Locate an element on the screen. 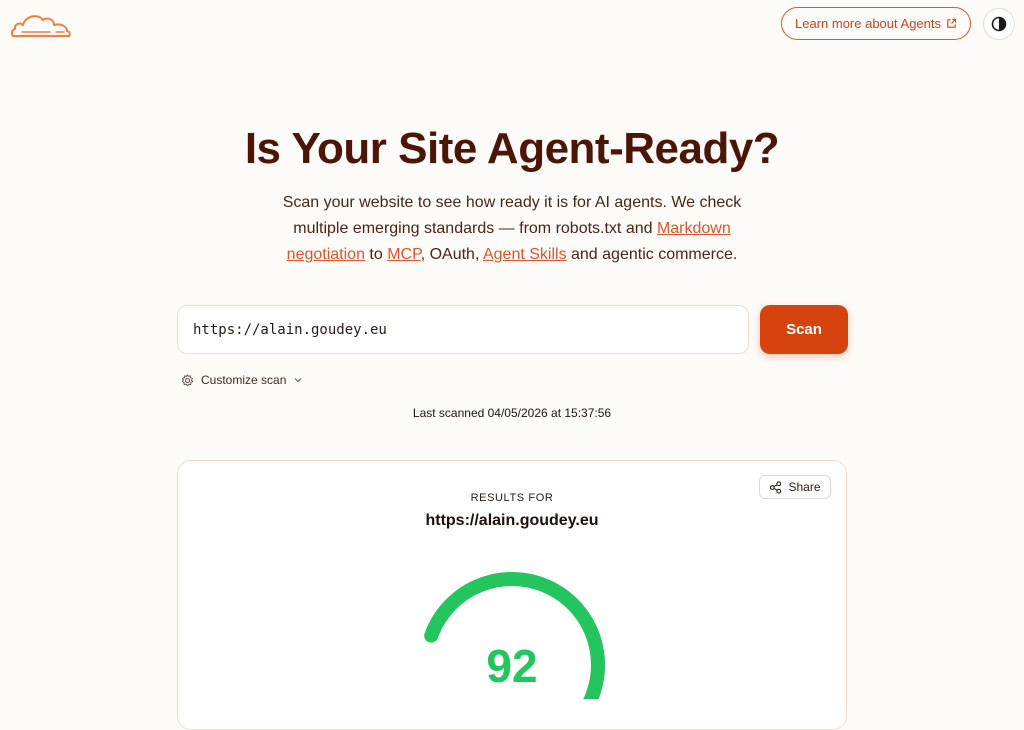  contrast-icon is located at coordinates (999, 24).